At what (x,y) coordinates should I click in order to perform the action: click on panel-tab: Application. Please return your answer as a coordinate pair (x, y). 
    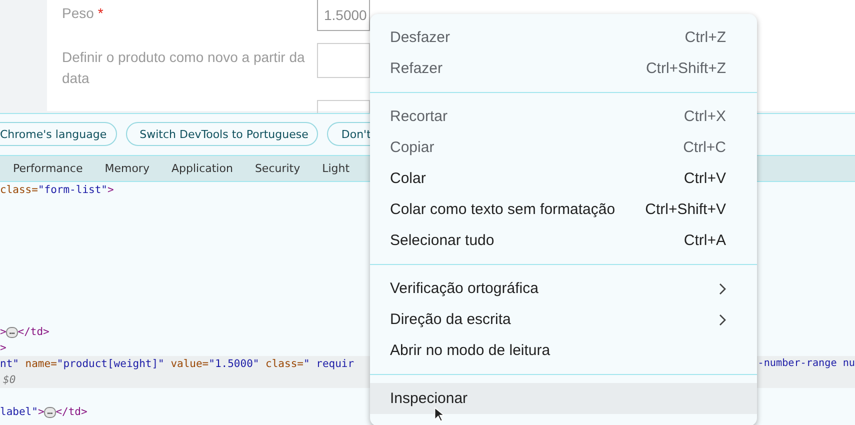
    Looking at the image, I should click on (202, 168).